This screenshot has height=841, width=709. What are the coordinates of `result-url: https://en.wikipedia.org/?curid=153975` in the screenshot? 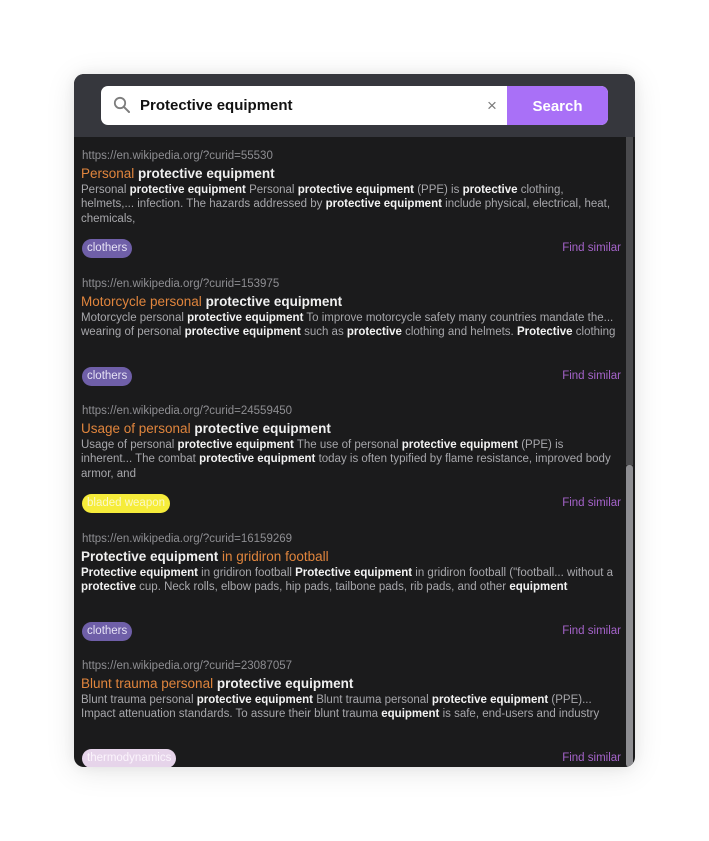 It's located at (180, 284).